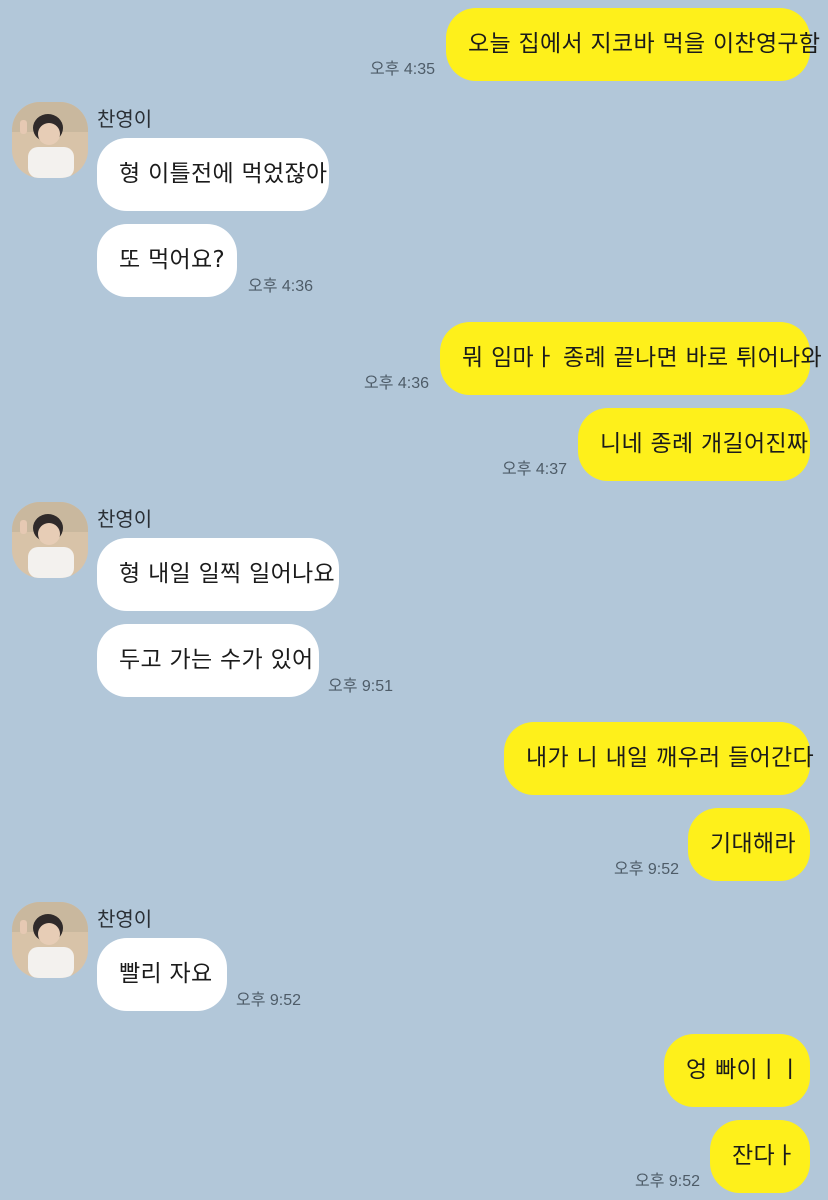 The image size is (828, 1200). What do you see at coordinates (534, 469) in the screenshot?
I see `message-timestamp: 오후 4:37` at bounding box center [534, 469].